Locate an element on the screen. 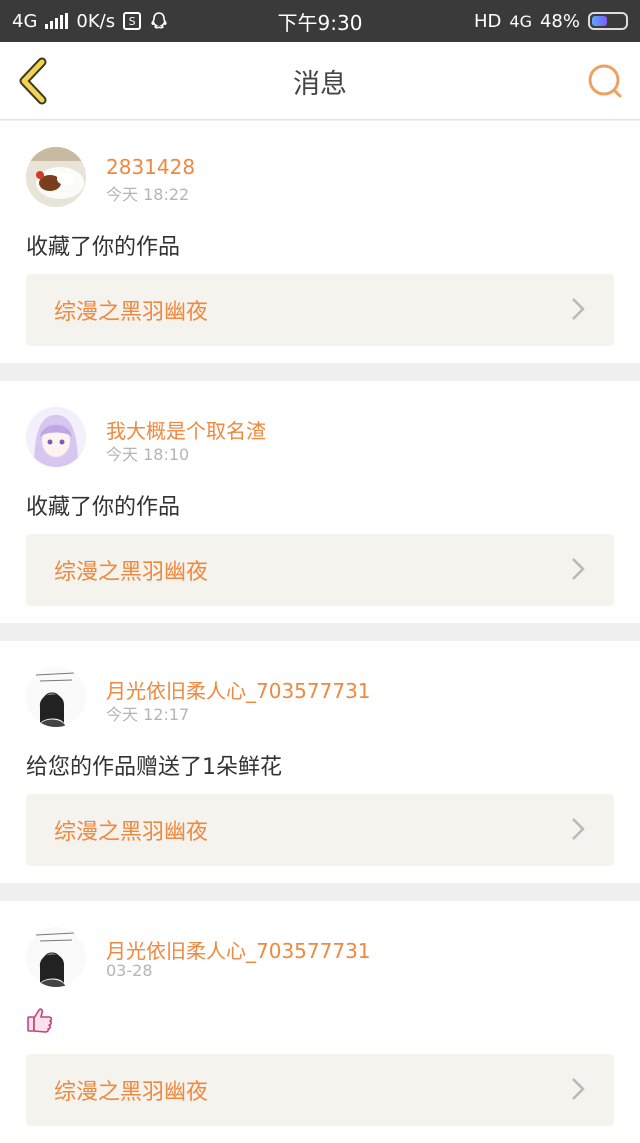  nav-bar: 消息 is located at coordinates (320, 81).